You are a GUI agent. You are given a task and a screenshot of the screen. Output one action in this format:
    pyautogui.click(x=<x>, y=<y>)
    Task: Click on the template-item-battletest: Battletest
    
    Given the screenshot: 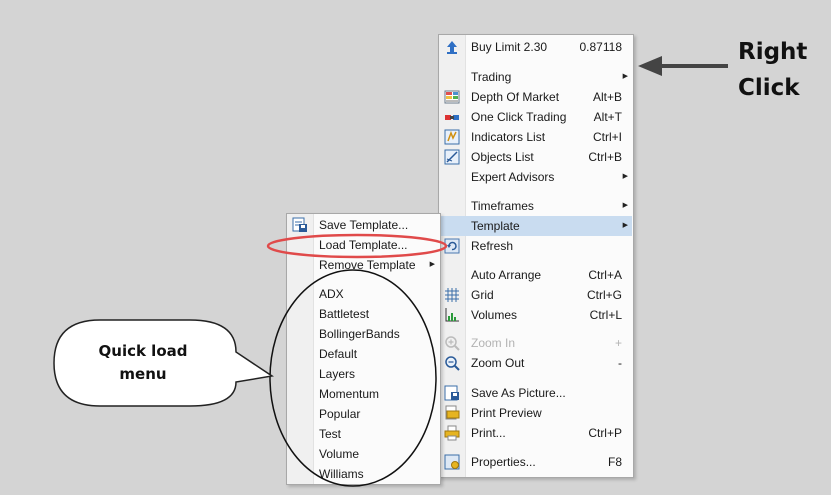 What is the action you would take?
    pyautogui.click(x=363, y=314)
    